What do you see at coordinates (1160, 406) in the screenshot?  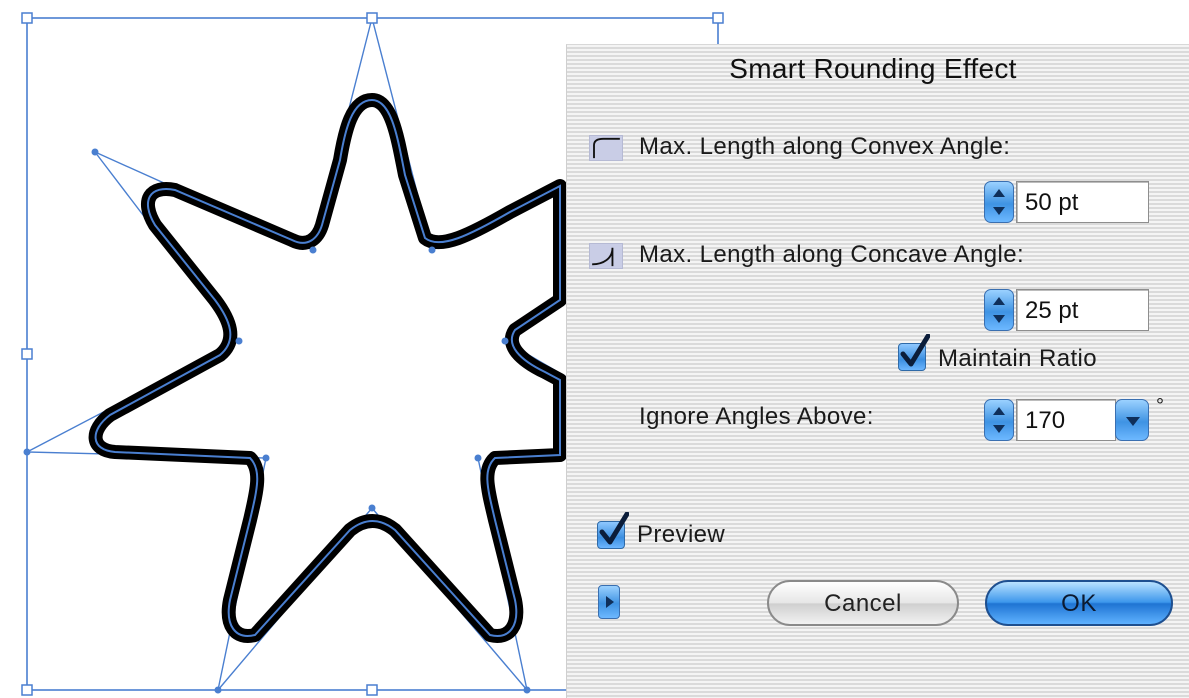 I see `degree-unit: °` at bounding box center [1160, 406].